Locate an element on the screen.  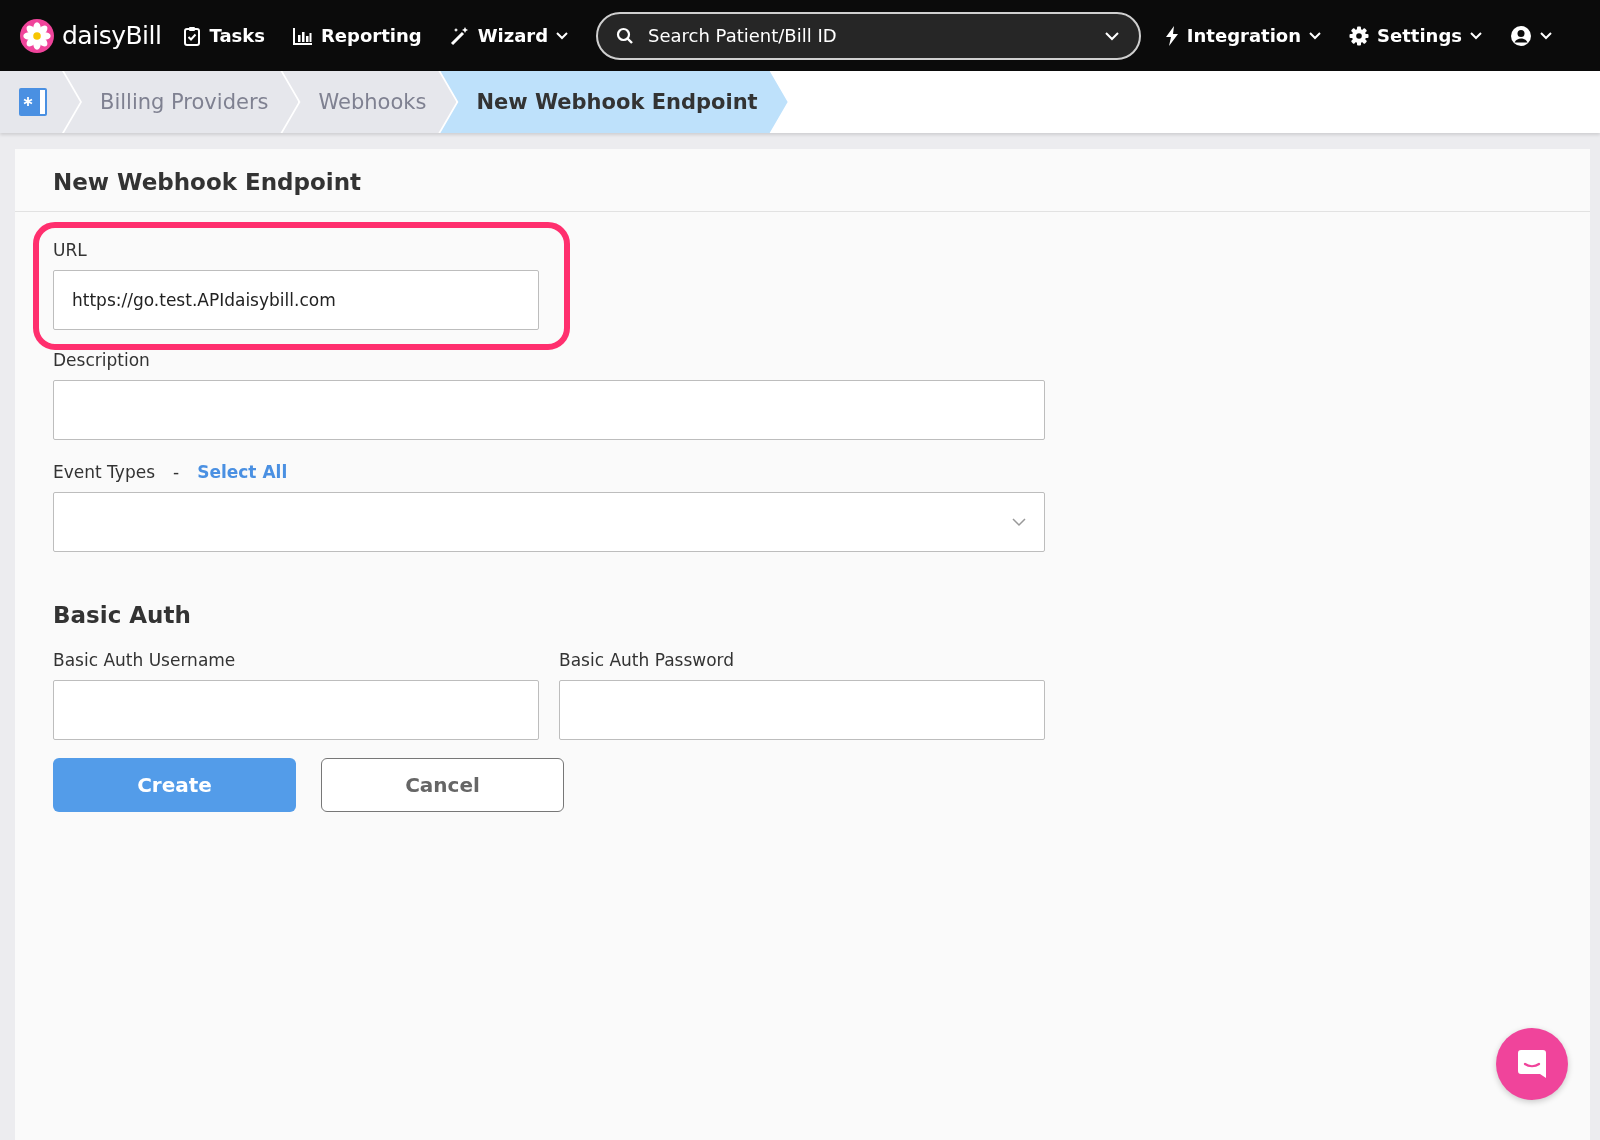
cancel-button: Cancel is located at coordinates (442, 785).